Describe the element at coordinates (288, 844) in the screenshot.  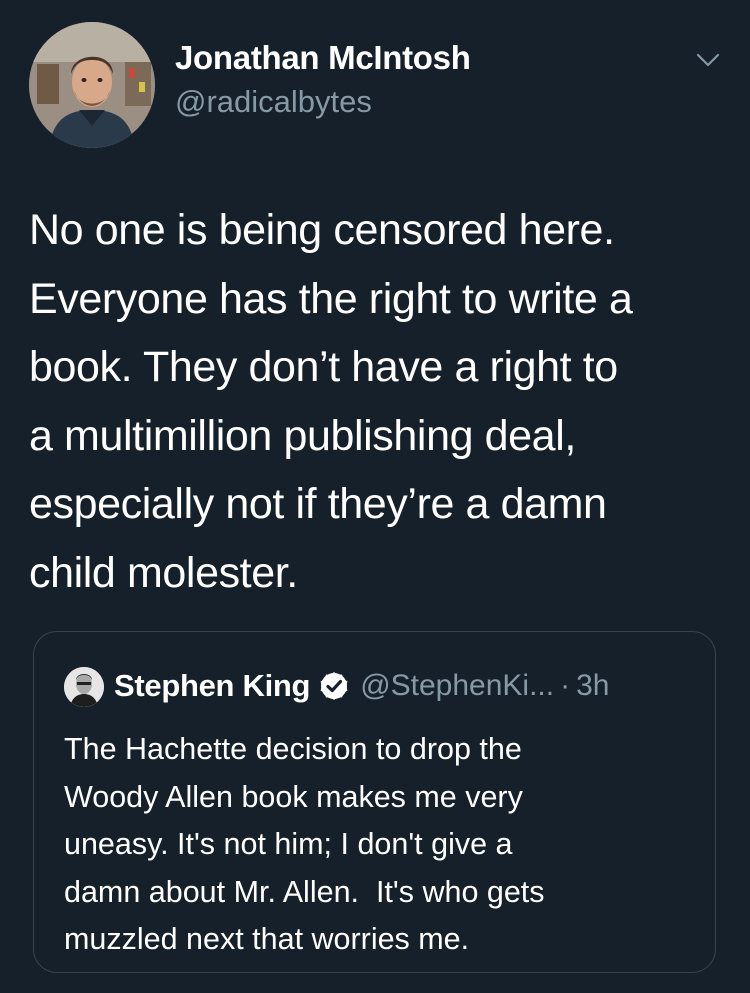
I see `quoted-text-line: uneasy. It's not him; I don't give a` at that location.